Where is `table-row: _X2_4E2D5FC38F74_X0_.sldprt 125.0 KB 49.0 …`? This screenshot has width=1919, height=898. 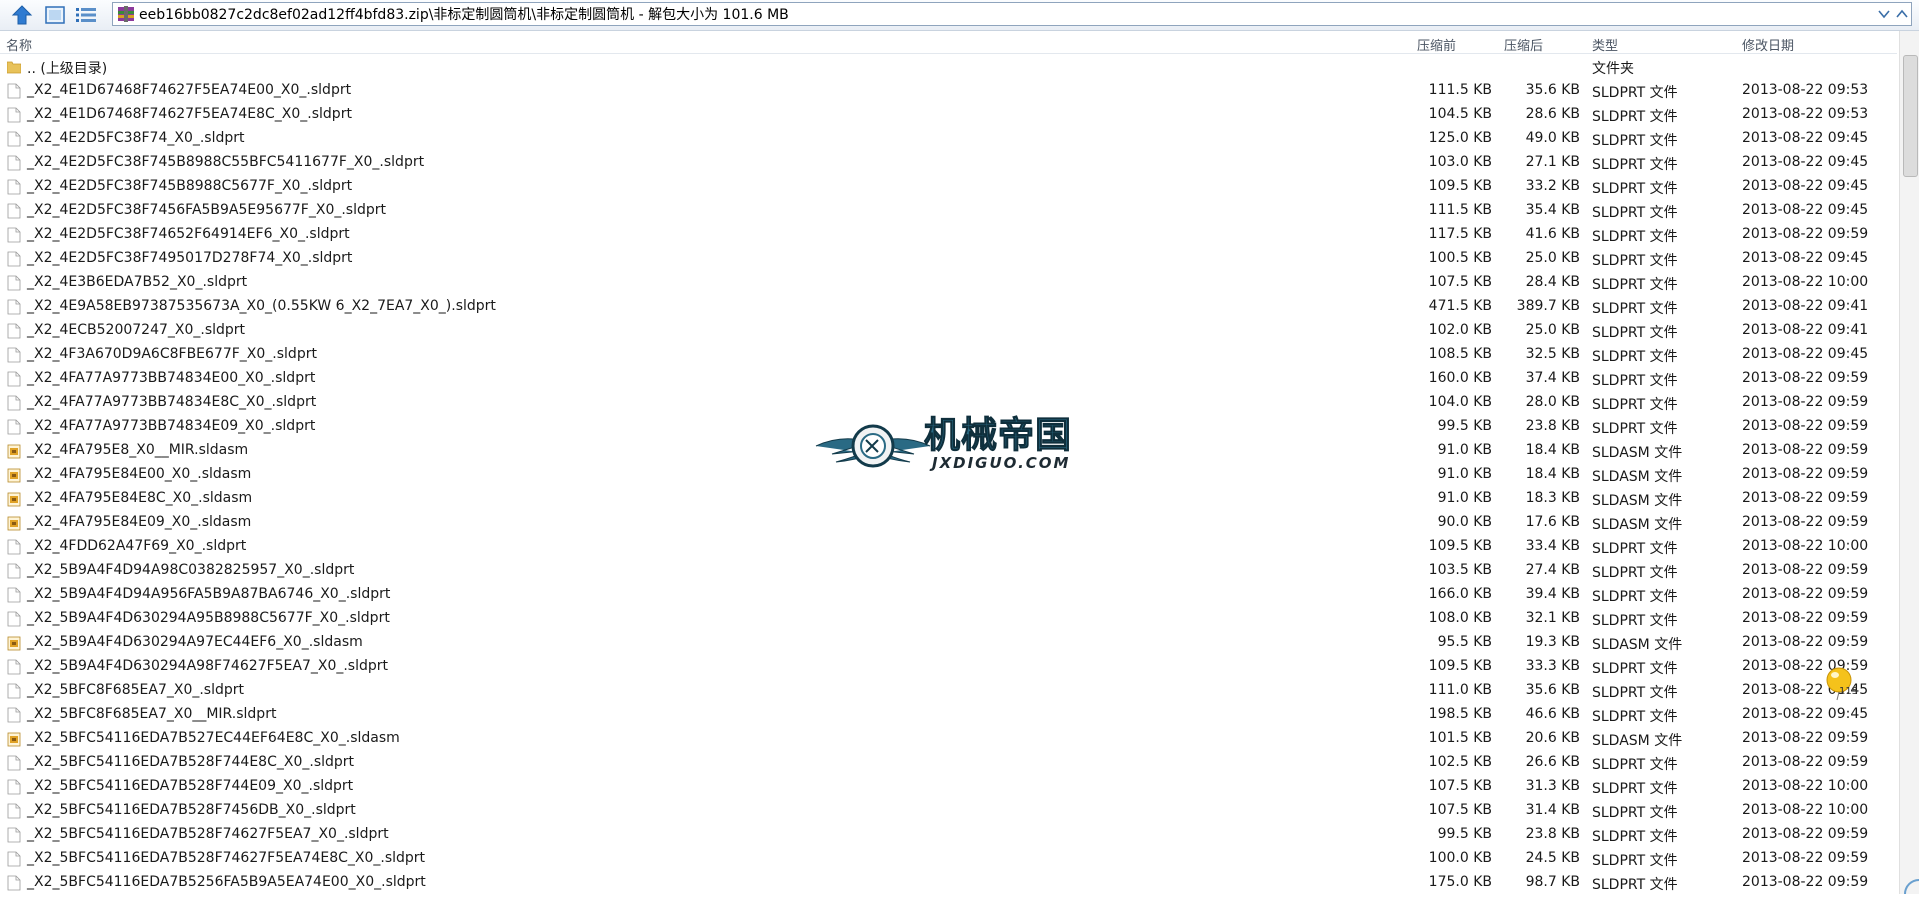 table-row: _X2_4E2D5FC38F74_X0_.sldprt 125.0 KB 49.0 … is located at coordinates (948, 139).